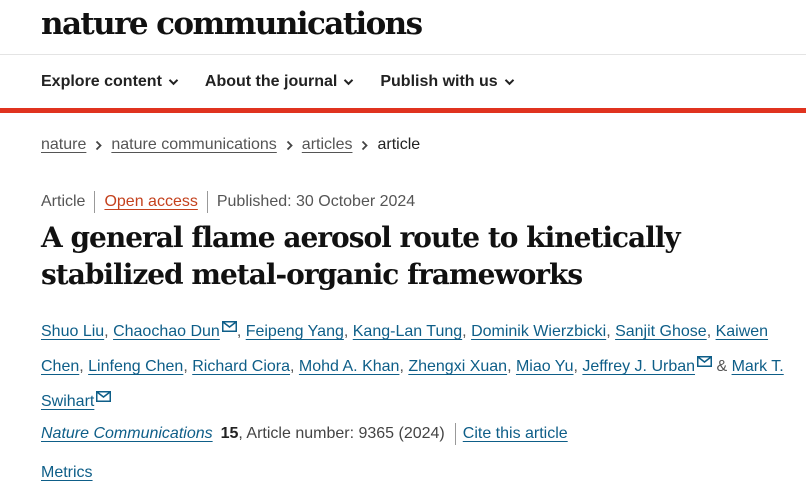 This screenshot has width=806, height=495. What do you see at coordinates (403, 110) in the screenshot?
I see `header-accent-bar` at bounding box center [403, 110].